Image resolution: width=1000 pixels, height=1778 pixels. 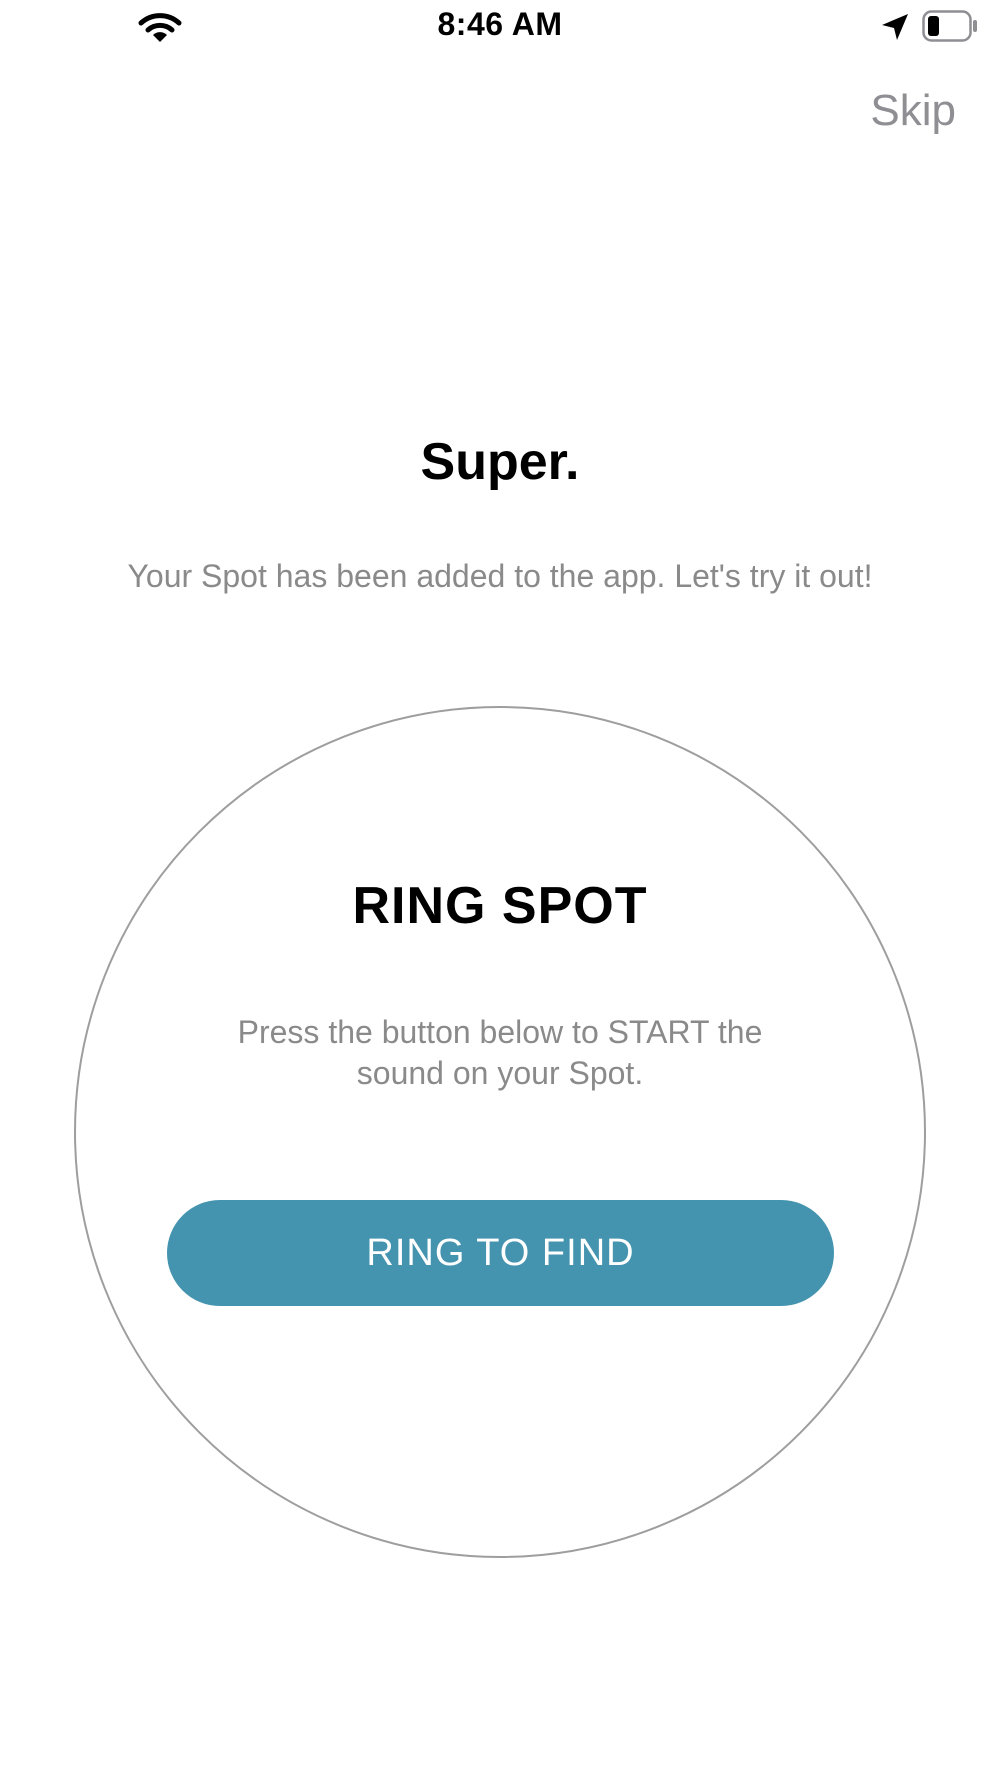 What do you see at coordinates (913, 111) in the screenshot?
I see `skip-button: Skip` at bounding box center [913, 111].